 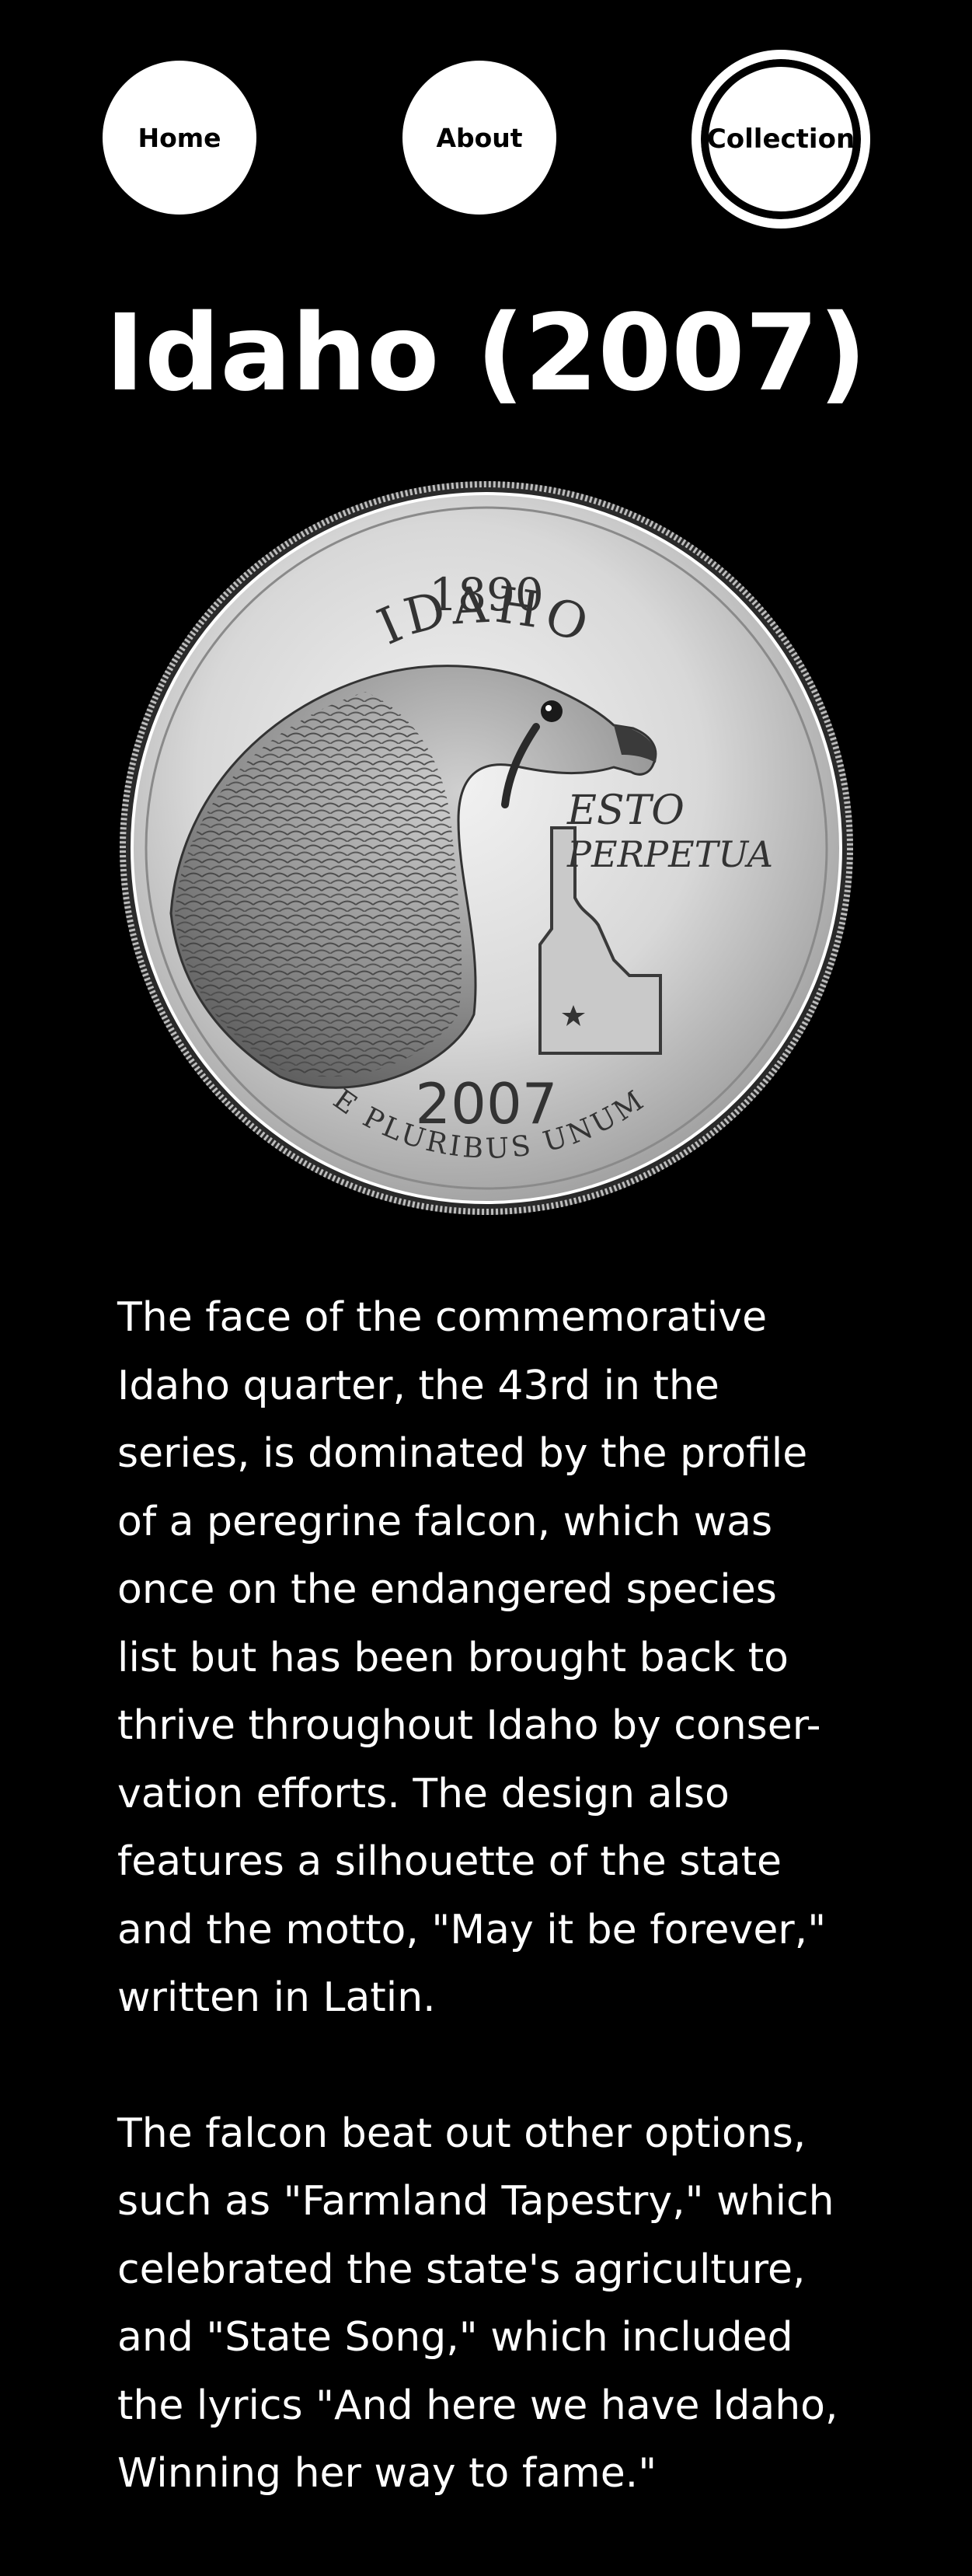 What do you see at coordinates (625, 811) in the screenshot?
I see `coin-motto-line1: ESTO` at bounding box center [625, 811].